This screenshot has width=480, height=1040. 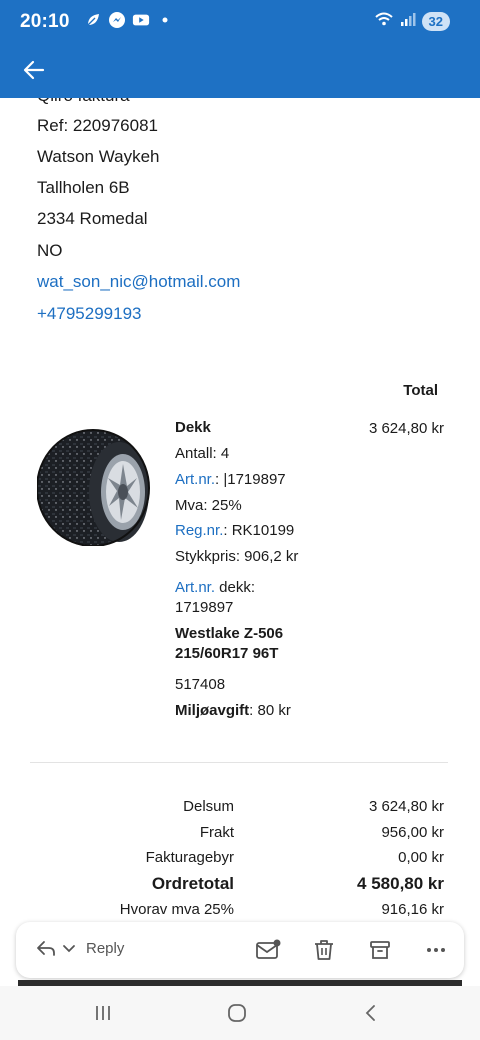 What do you see at coordinates (384, 21) in the screenshot?
I see `wifi-icon` at bounding box center [384, 21].